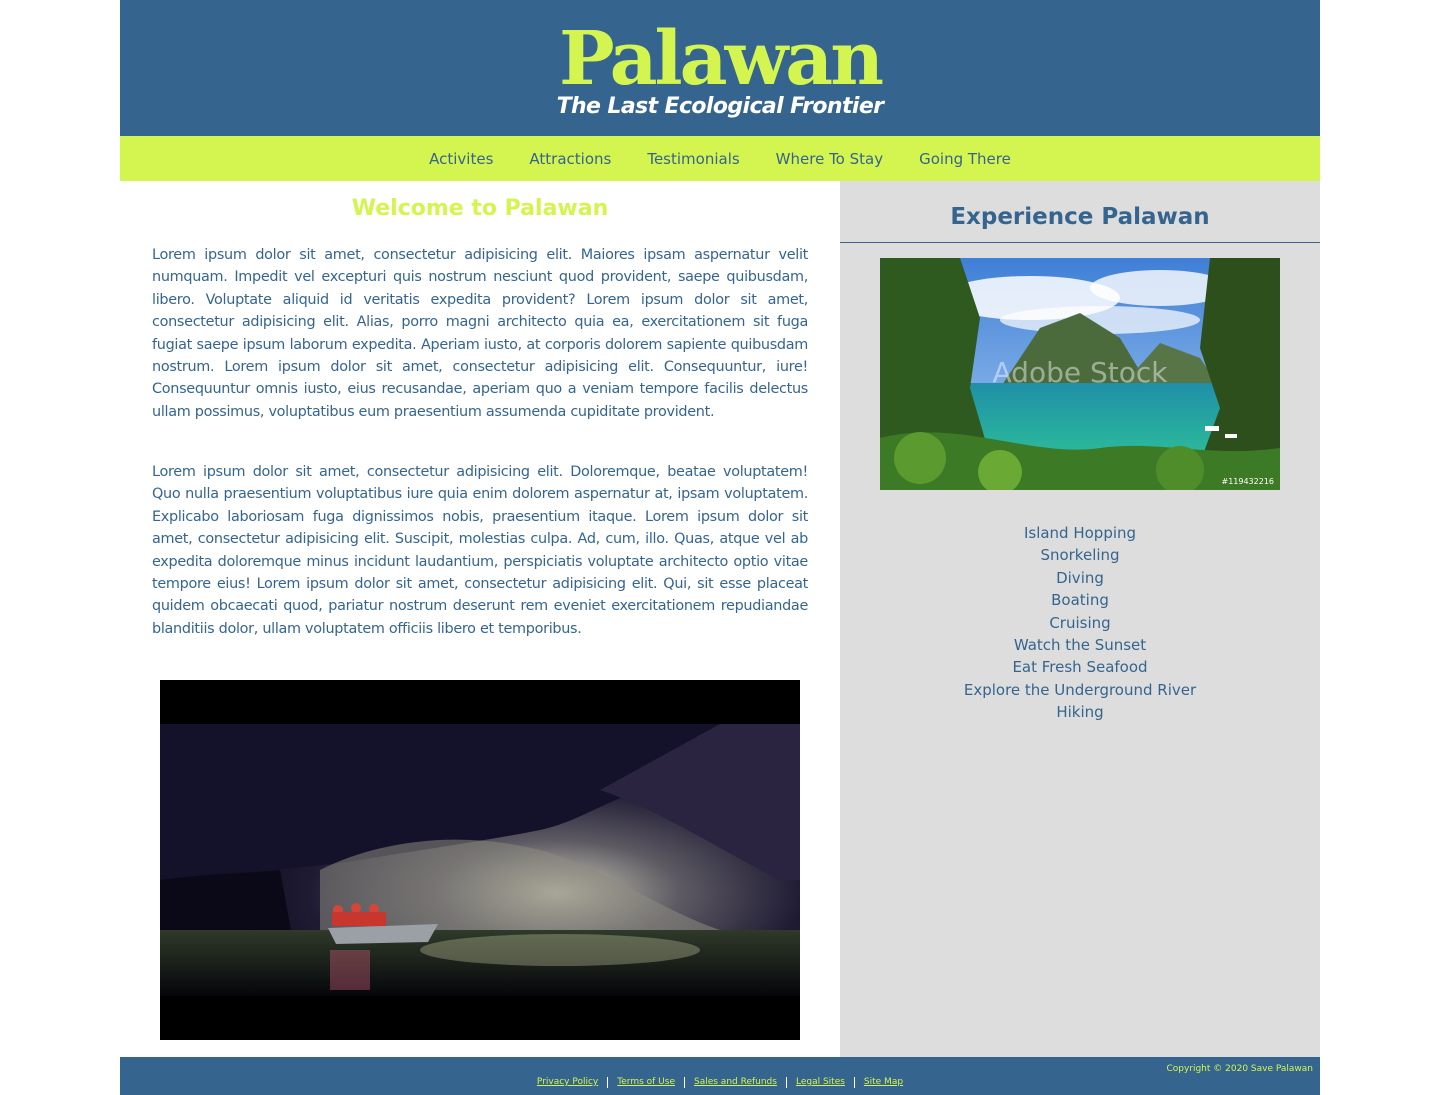 Image resolution: width=1440 pixels, height=1095 pixels. I want to click on palawan-lagoon-photo: Adobe Stock #119432216, so click(1080, 374).